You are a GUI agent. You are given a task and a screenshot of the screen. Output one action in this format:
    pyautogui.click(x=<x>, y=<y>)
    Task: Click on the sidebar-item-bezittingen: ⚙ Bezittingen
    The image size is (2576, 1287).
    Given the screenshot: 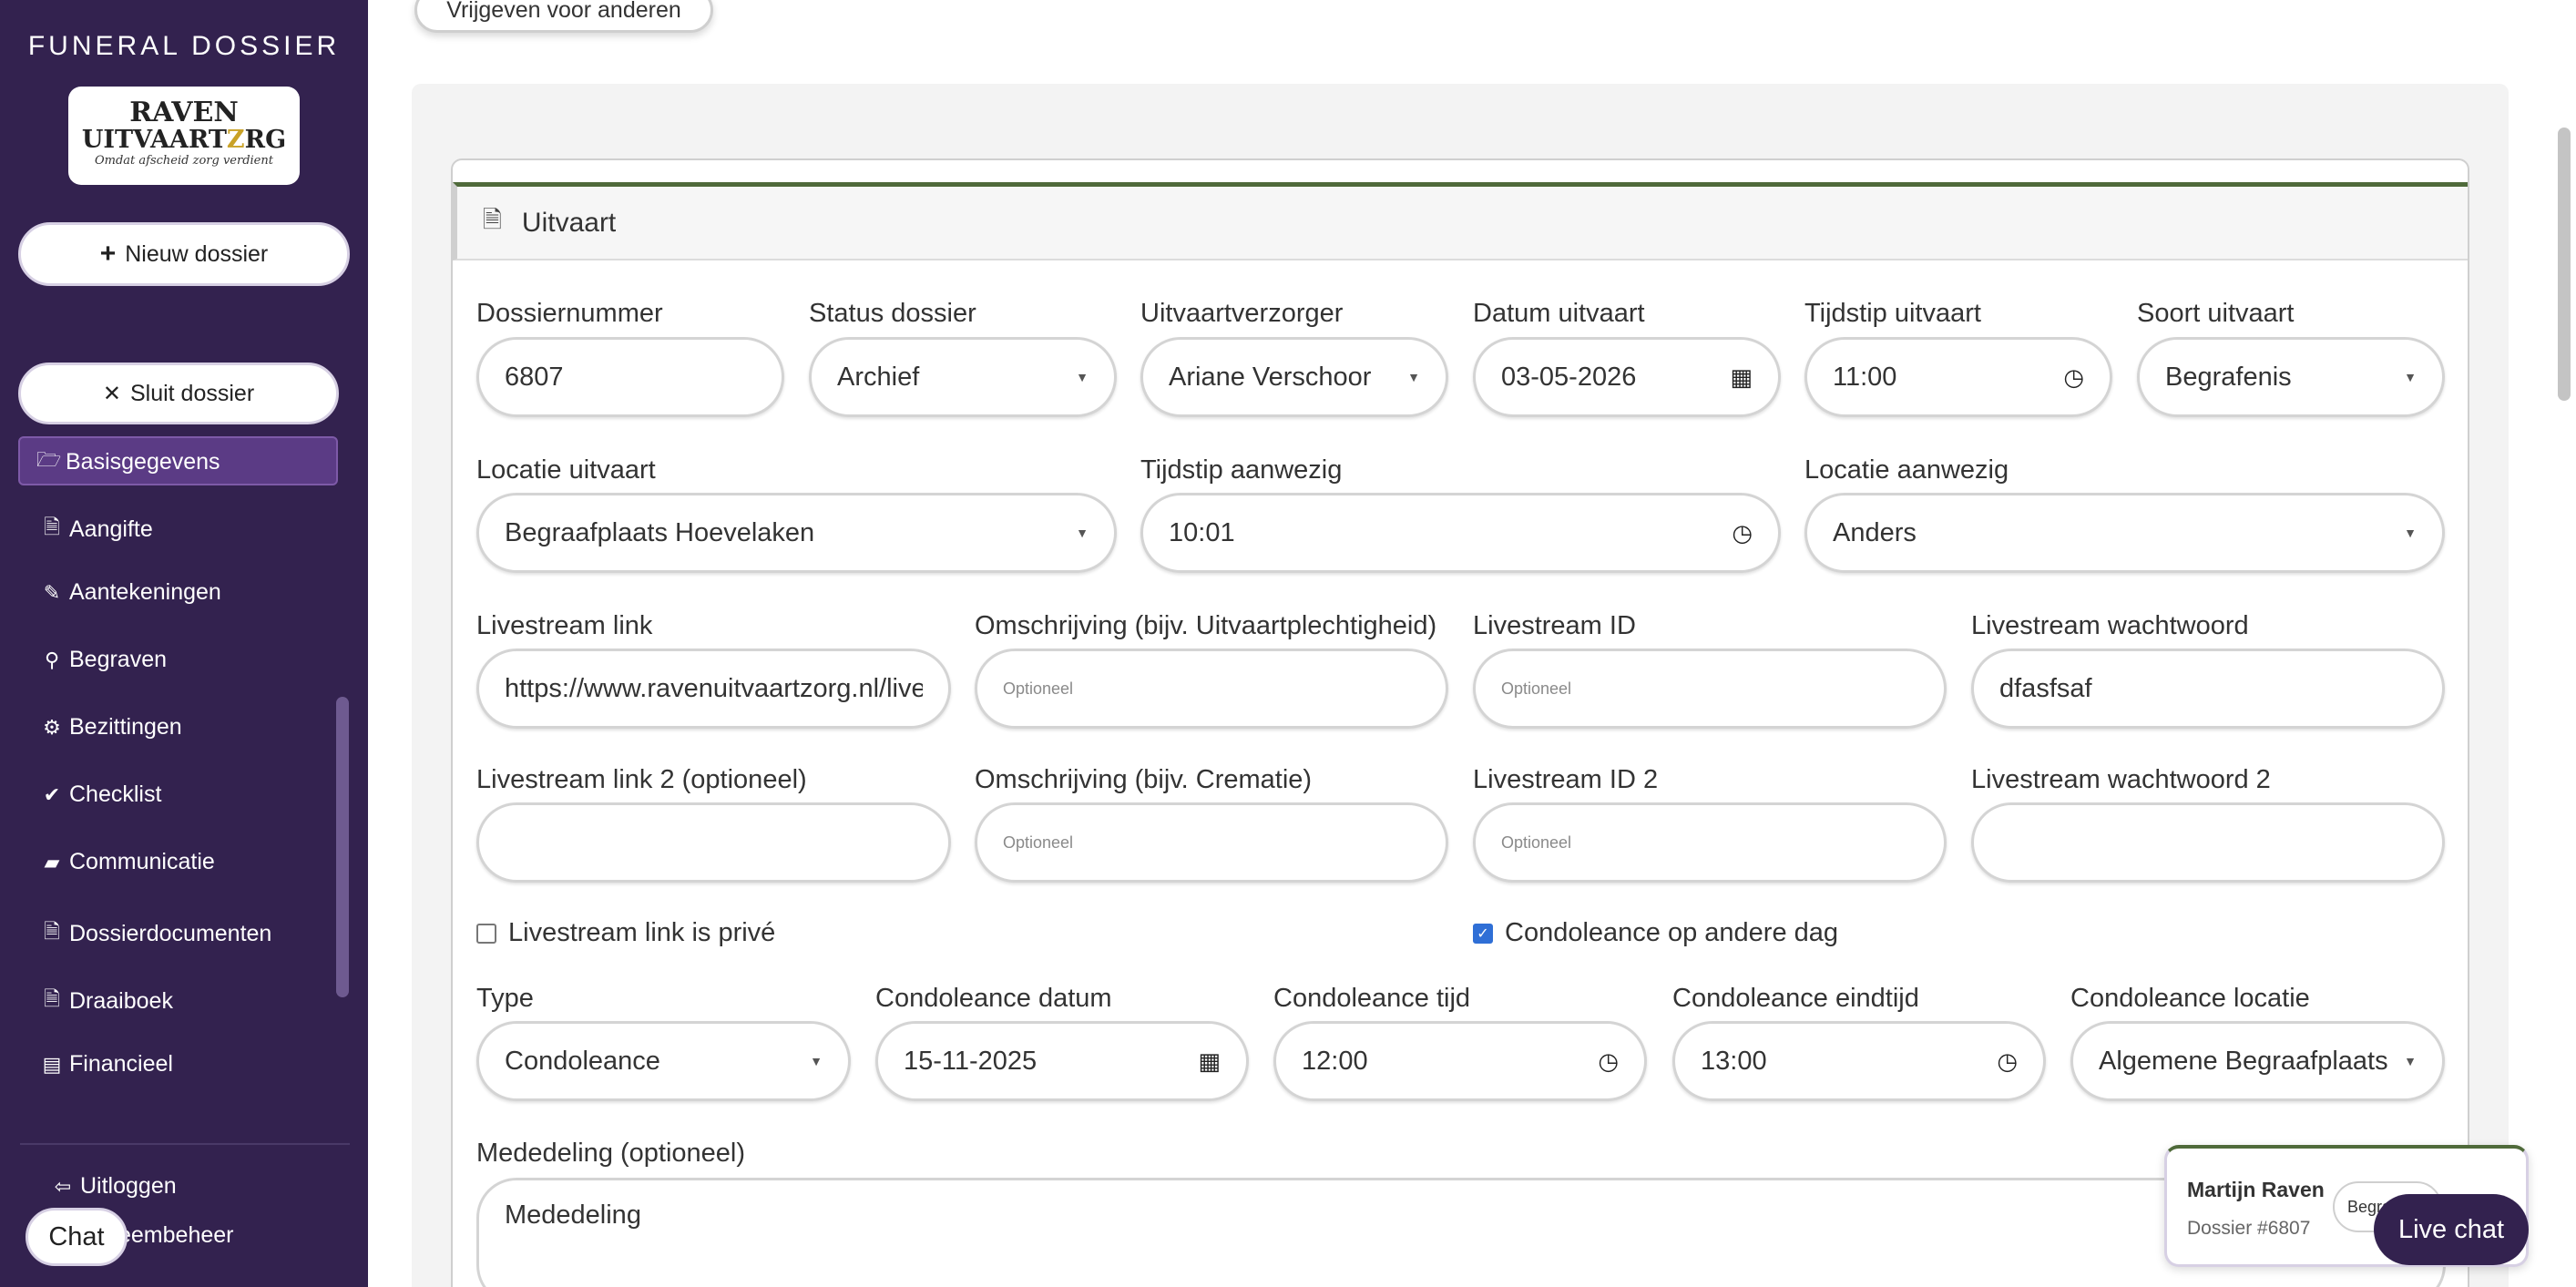 What is the action you would take?
    pyautogui.click(x=111, y=727)
    